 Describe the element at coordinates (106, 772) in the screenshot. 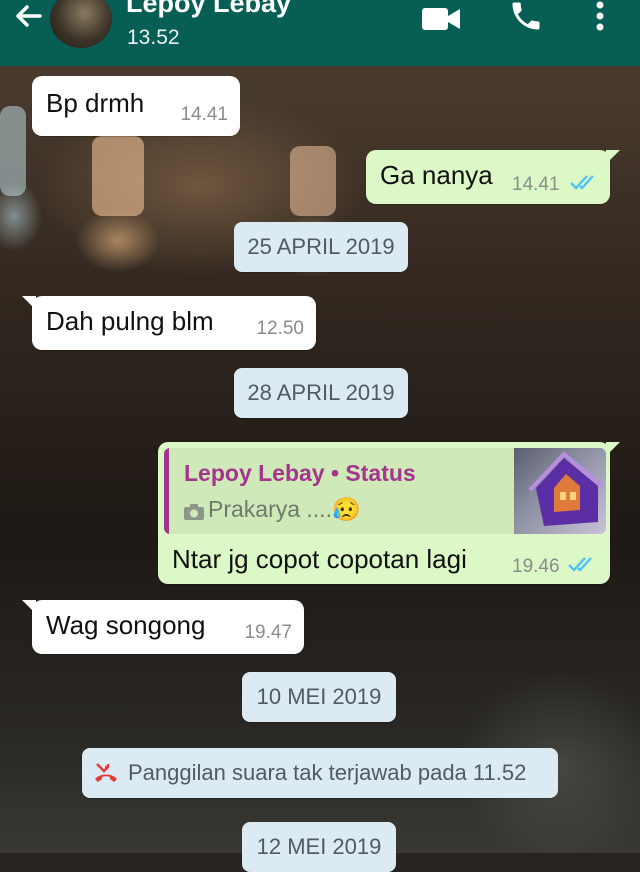

I see `missed-call-icon` at that location.